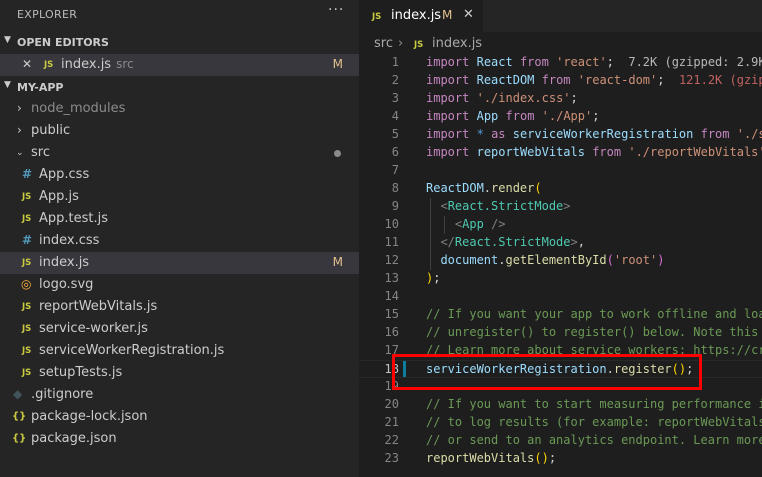 The image size is (762, 477). I want to click on code-line: 4 import App from './App';, so click(495, 116).